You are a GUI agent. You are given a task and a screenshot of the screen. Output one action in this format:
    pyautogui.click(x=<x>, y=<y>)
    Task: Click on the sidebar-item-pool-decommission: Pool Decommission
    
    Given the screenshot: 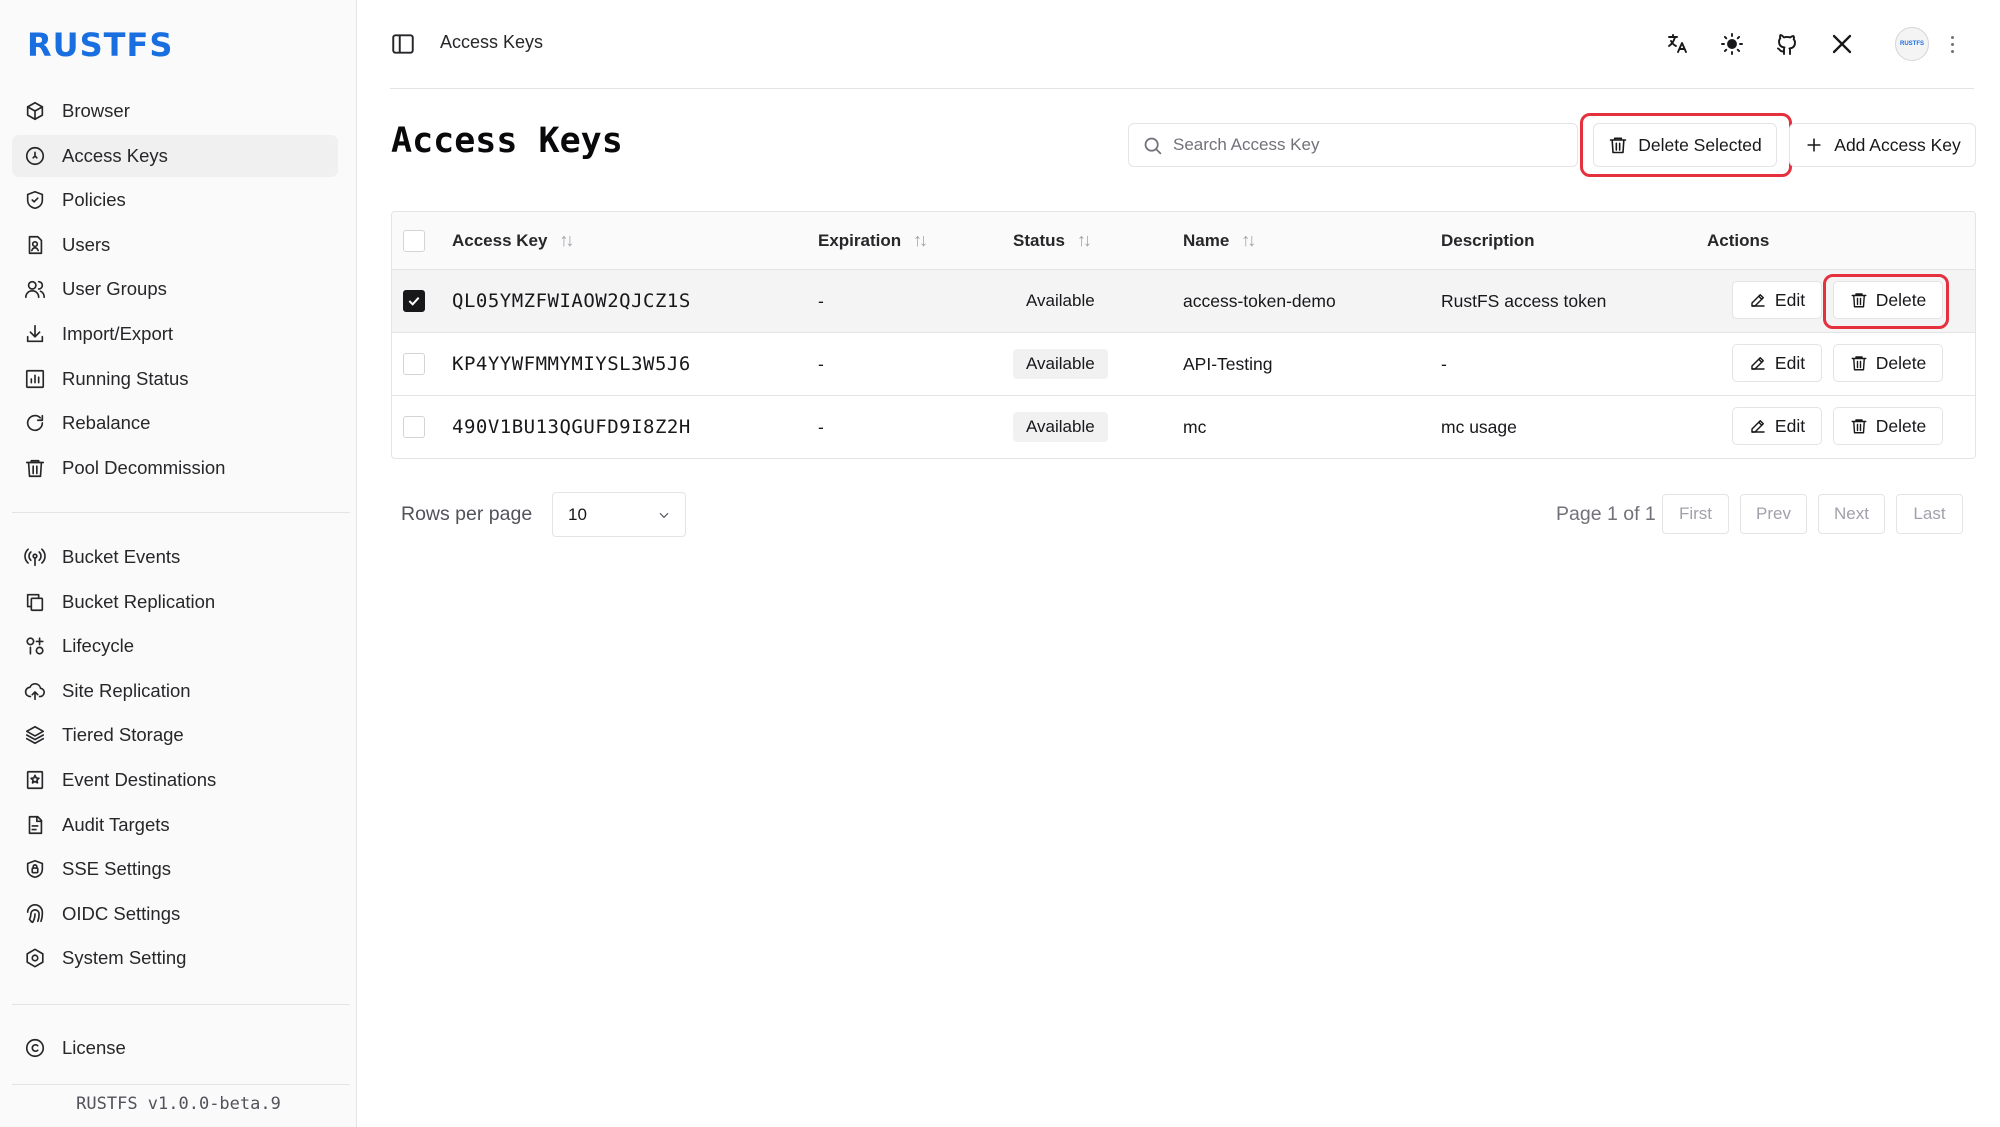 What is the action you would take?
    pyautogui.click(x=175, y=468)
    